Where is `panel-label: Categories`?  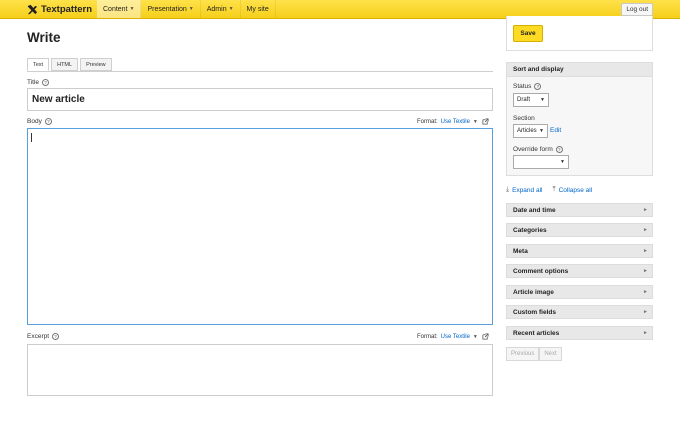
panel-label: Categories is located at coordinates (530, 230).